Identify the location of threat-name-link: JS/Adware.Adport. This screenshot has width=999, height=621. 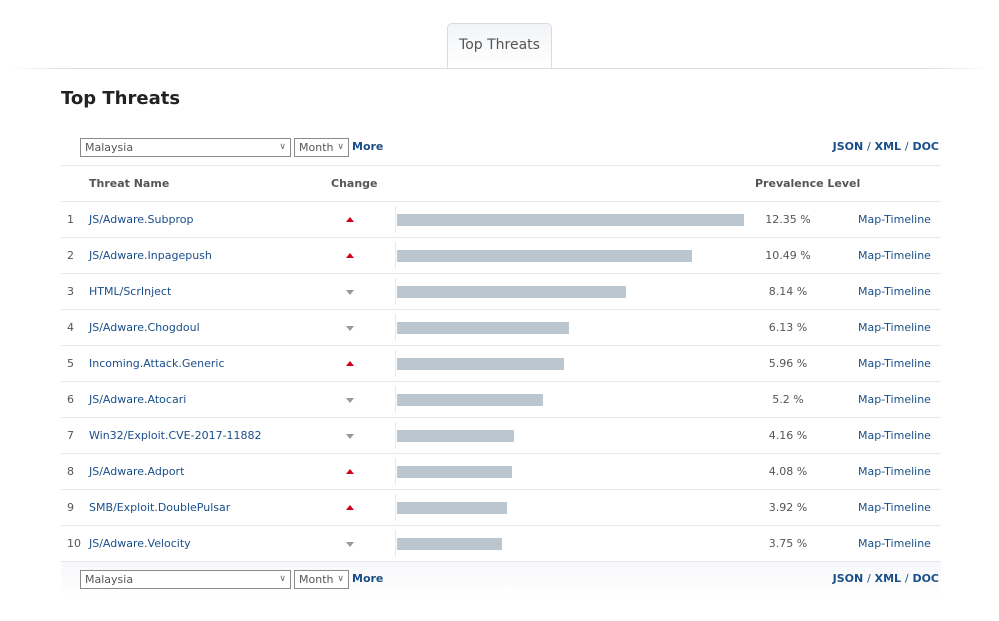
(136, 471).